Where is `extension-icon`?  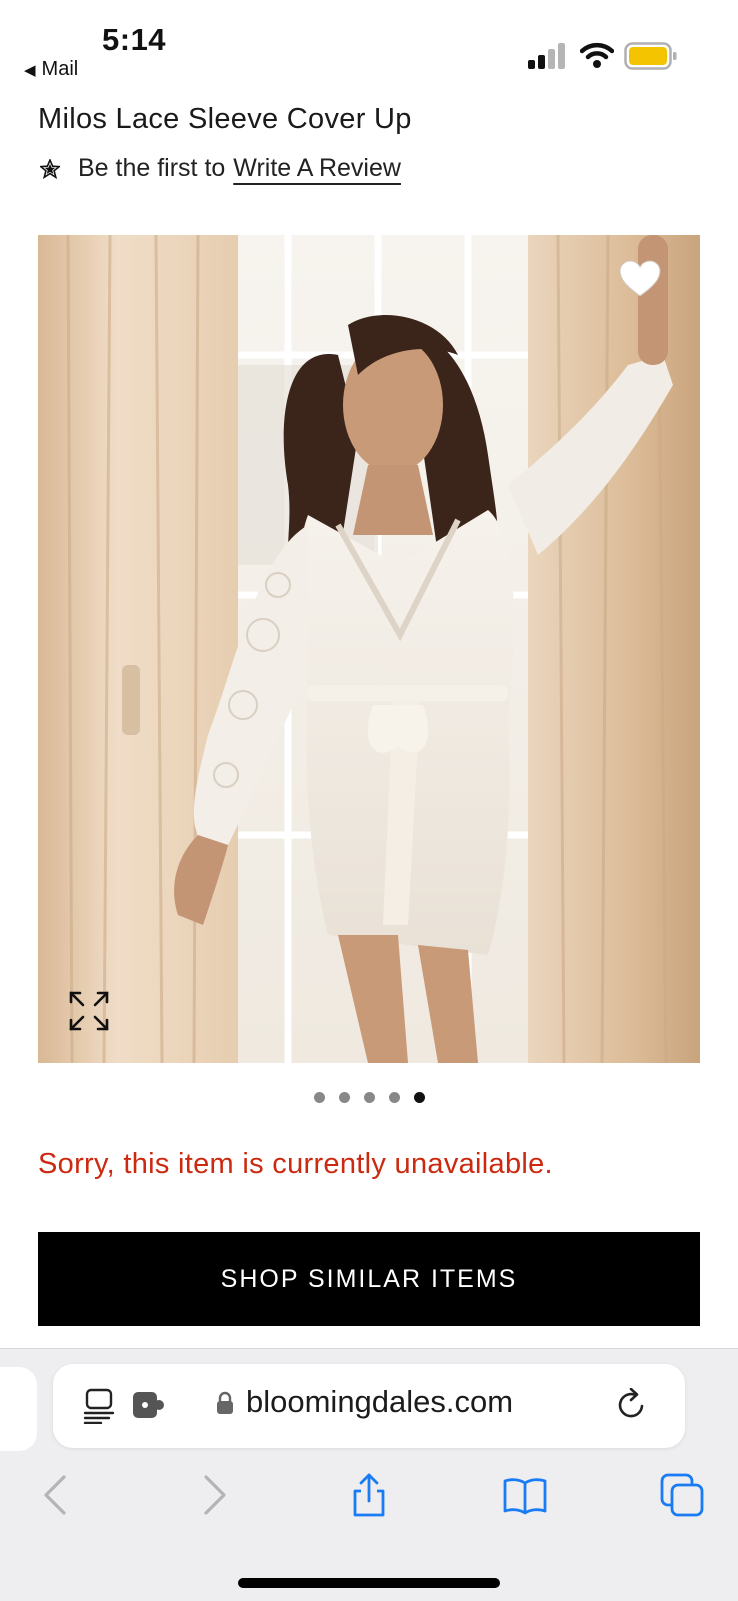
extension-icon is located at coordinates (149, 1405).